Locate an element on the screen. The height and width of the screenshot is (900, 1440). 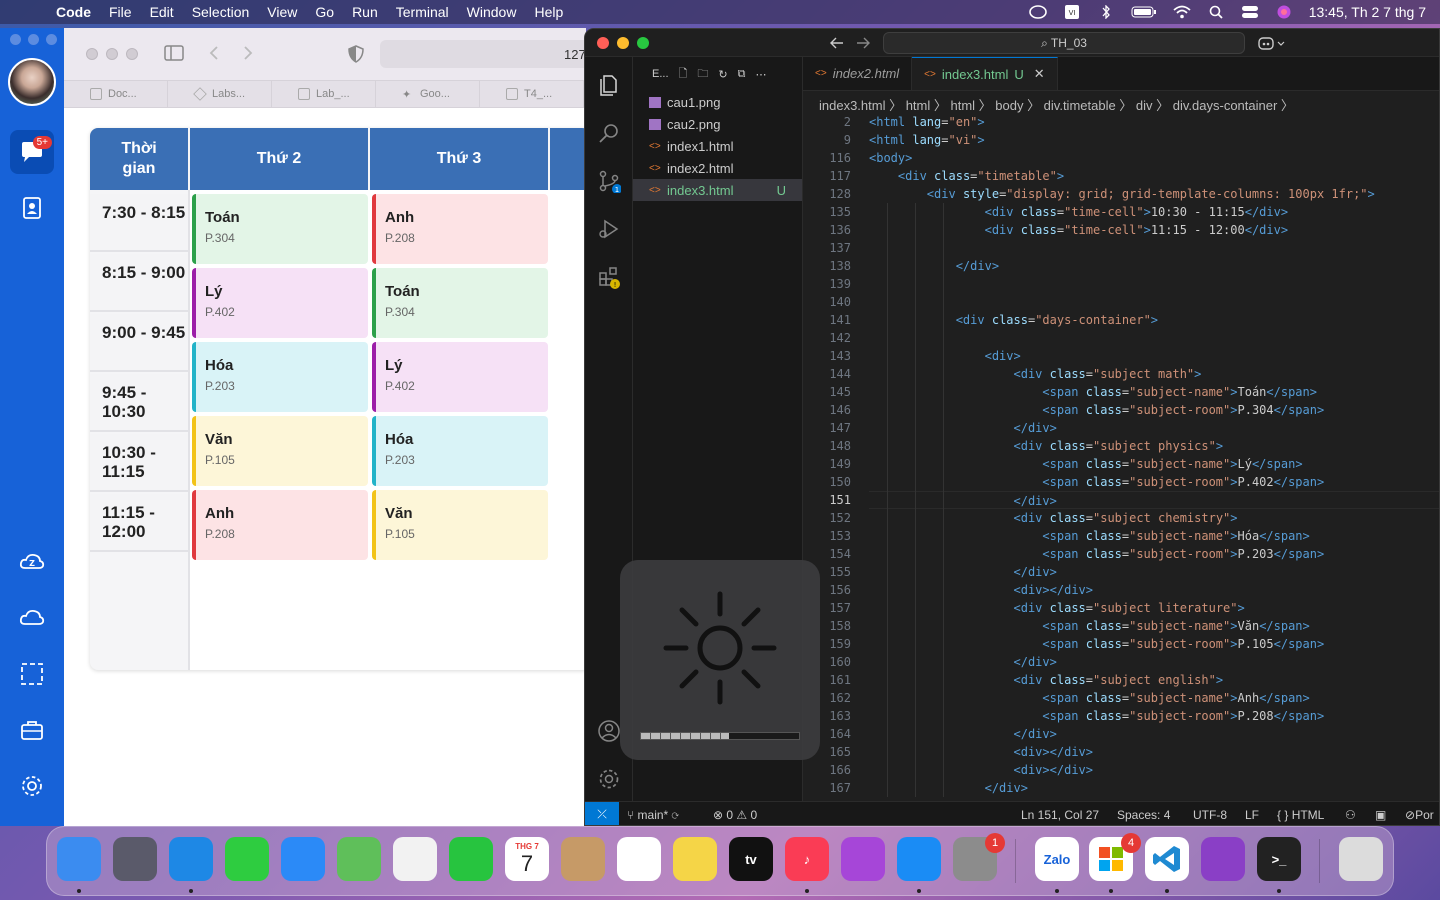
chat-tab: 5+ is located at coordinates (32, 152).